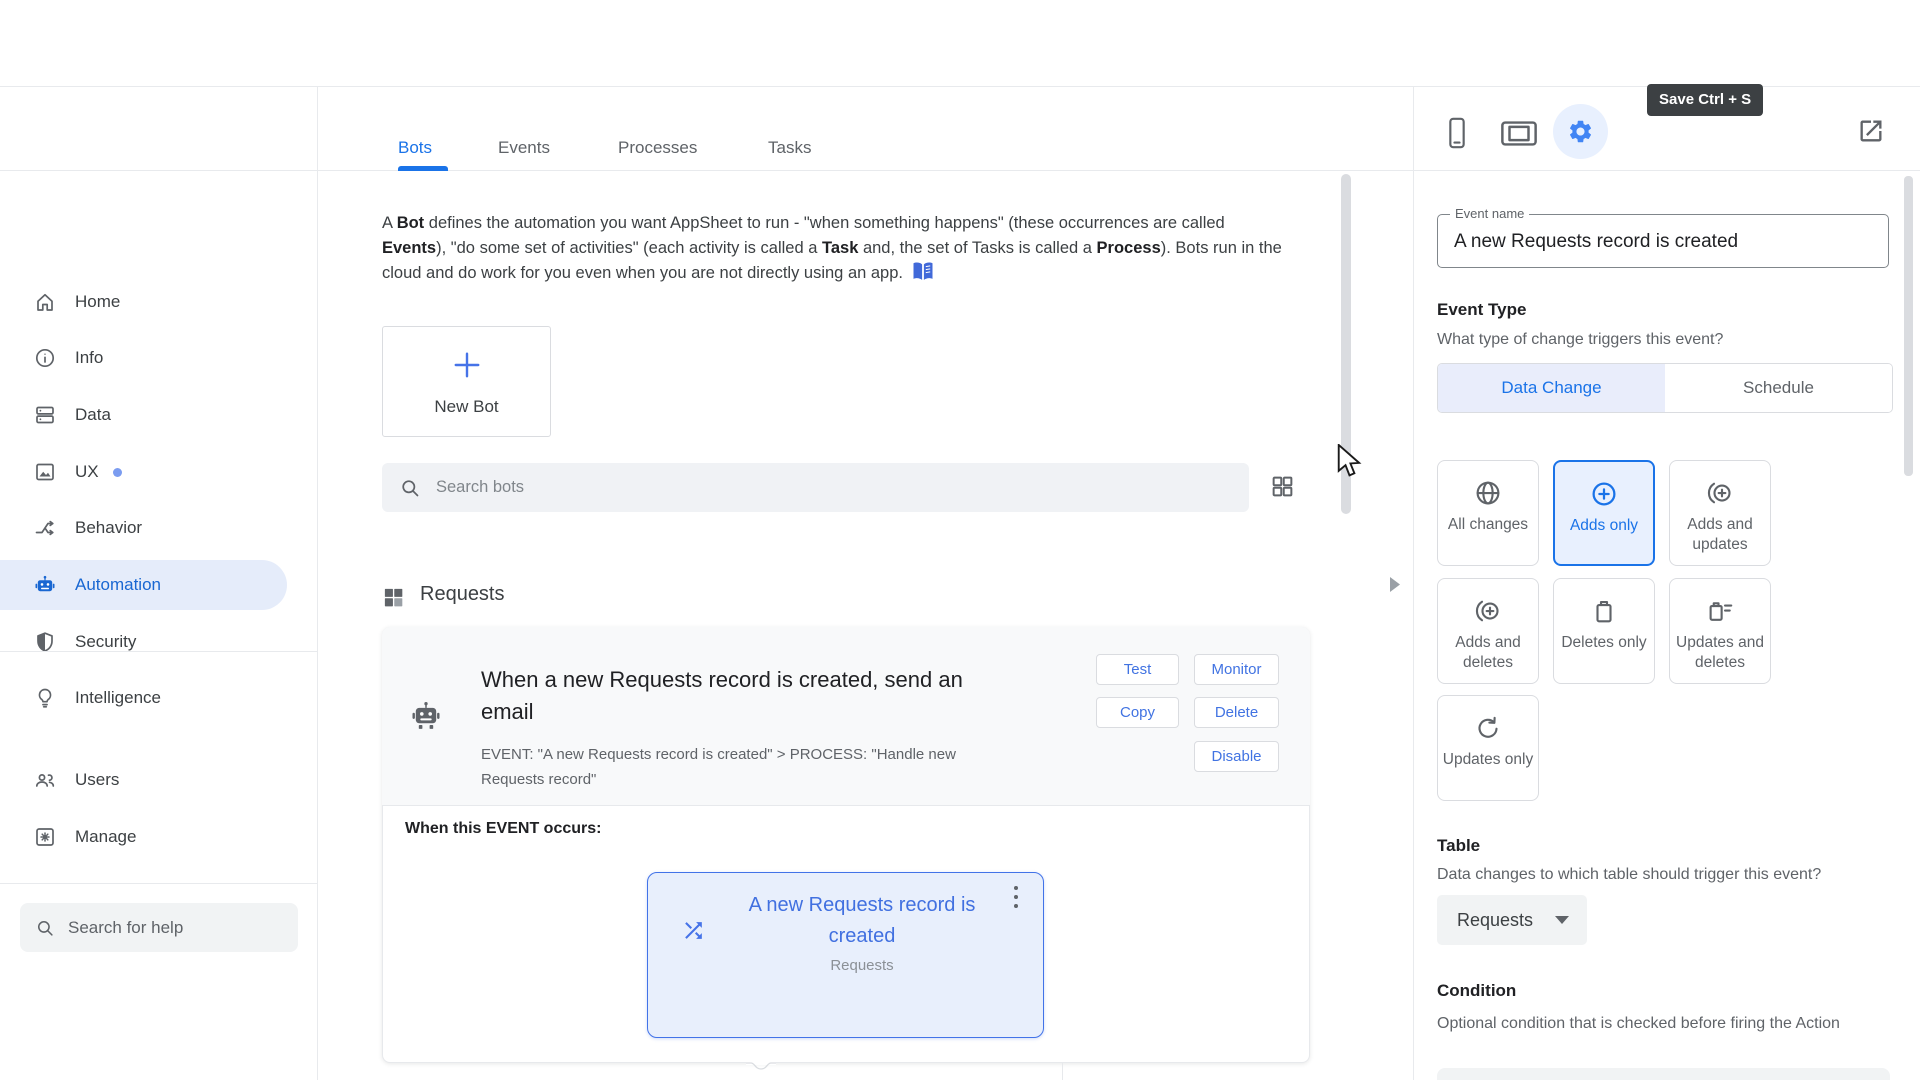 This screenshot has height=1080, width=1920. Describe the element at coordinates (1482, 309) in the screenshot. I see `event-type-title: Event Type` at that location.